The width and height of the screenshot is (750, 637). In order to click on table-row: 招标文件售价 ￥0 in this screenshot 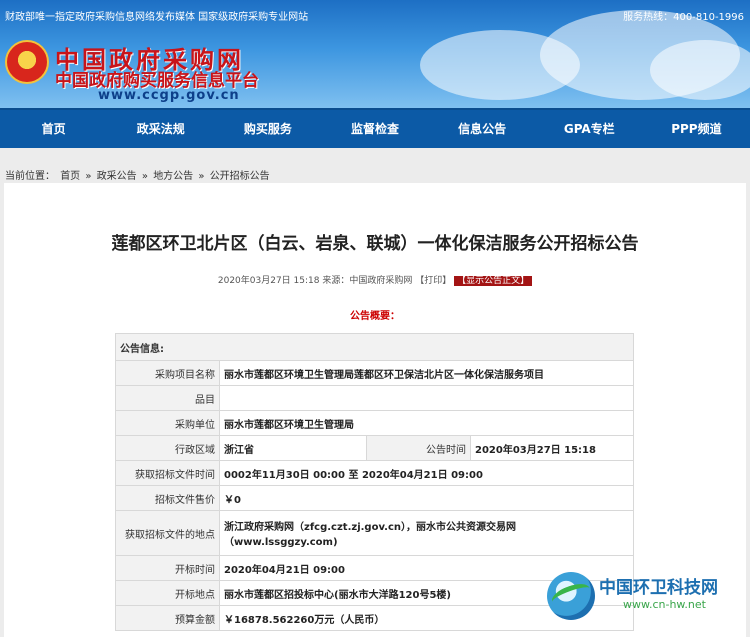, I will do `click(374, 498)`.